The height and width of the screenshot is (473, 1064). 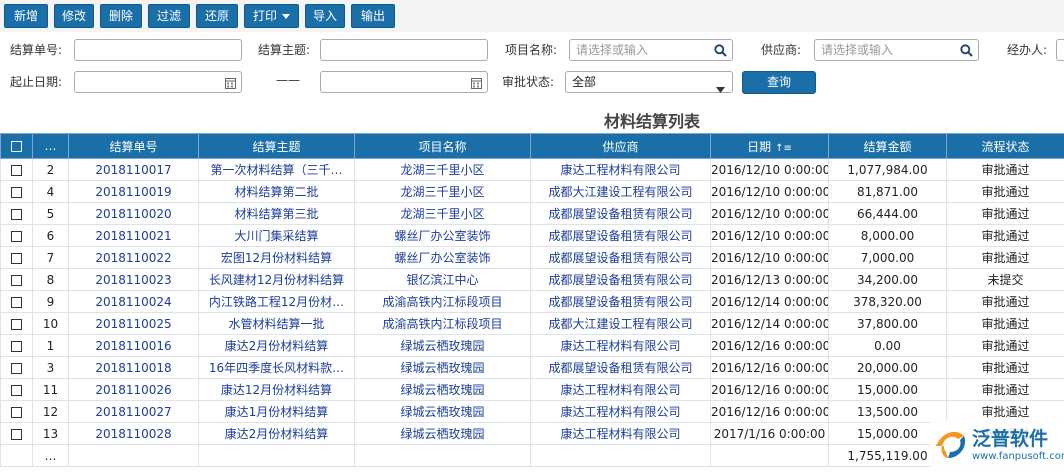 What do you see at coordinates (896, 50) in the screenshot?
I see `supplier-input: 请选择或输入` at bounding box center [896, 50].